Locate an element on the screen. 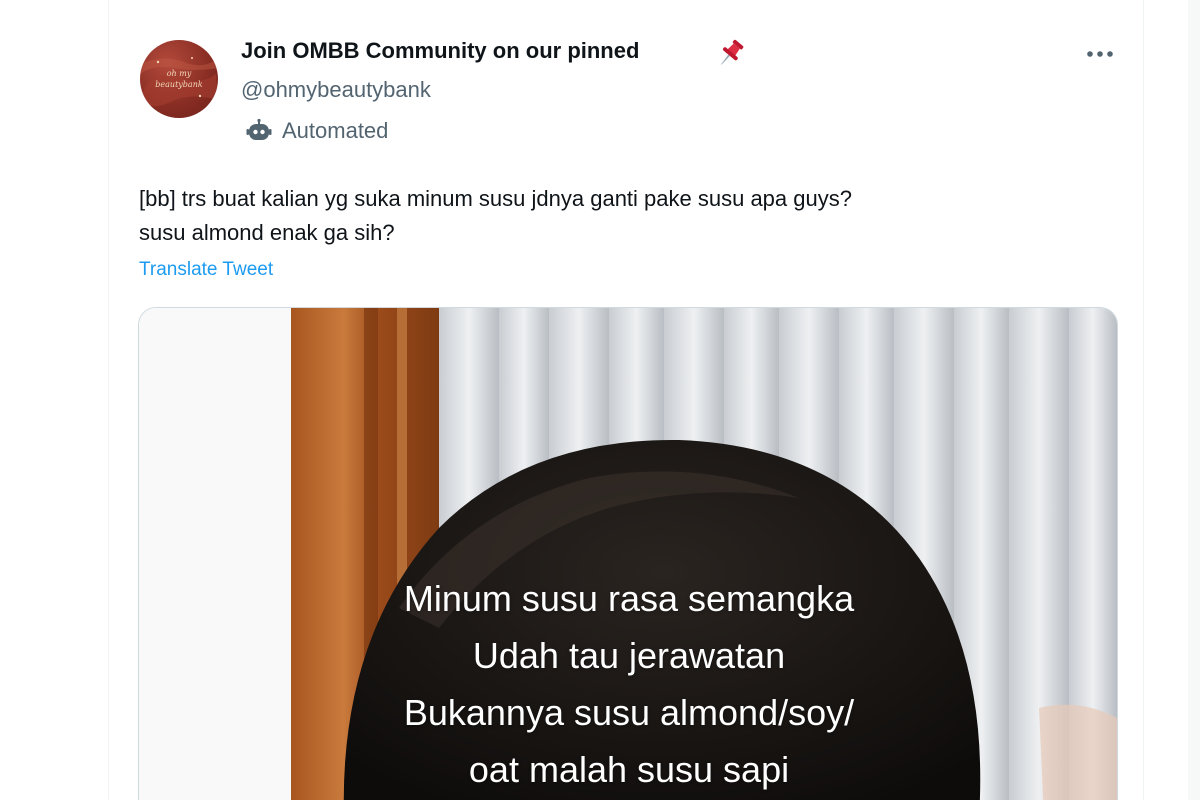 This screenshot has height=800, width=1200. column-divider-right is located at coordinates (1143, 400).